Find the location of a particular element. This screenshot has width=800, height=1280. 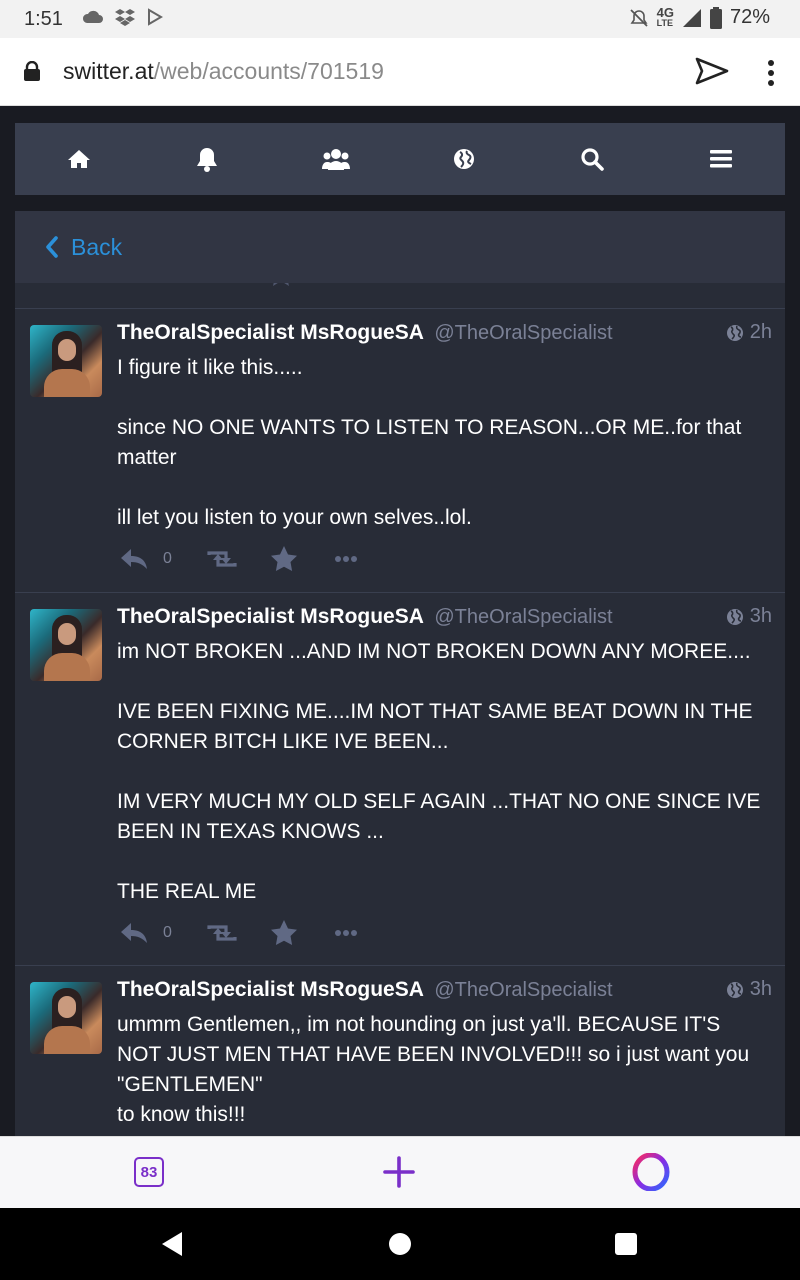

top-navigation is located at coordinates (400, 159).